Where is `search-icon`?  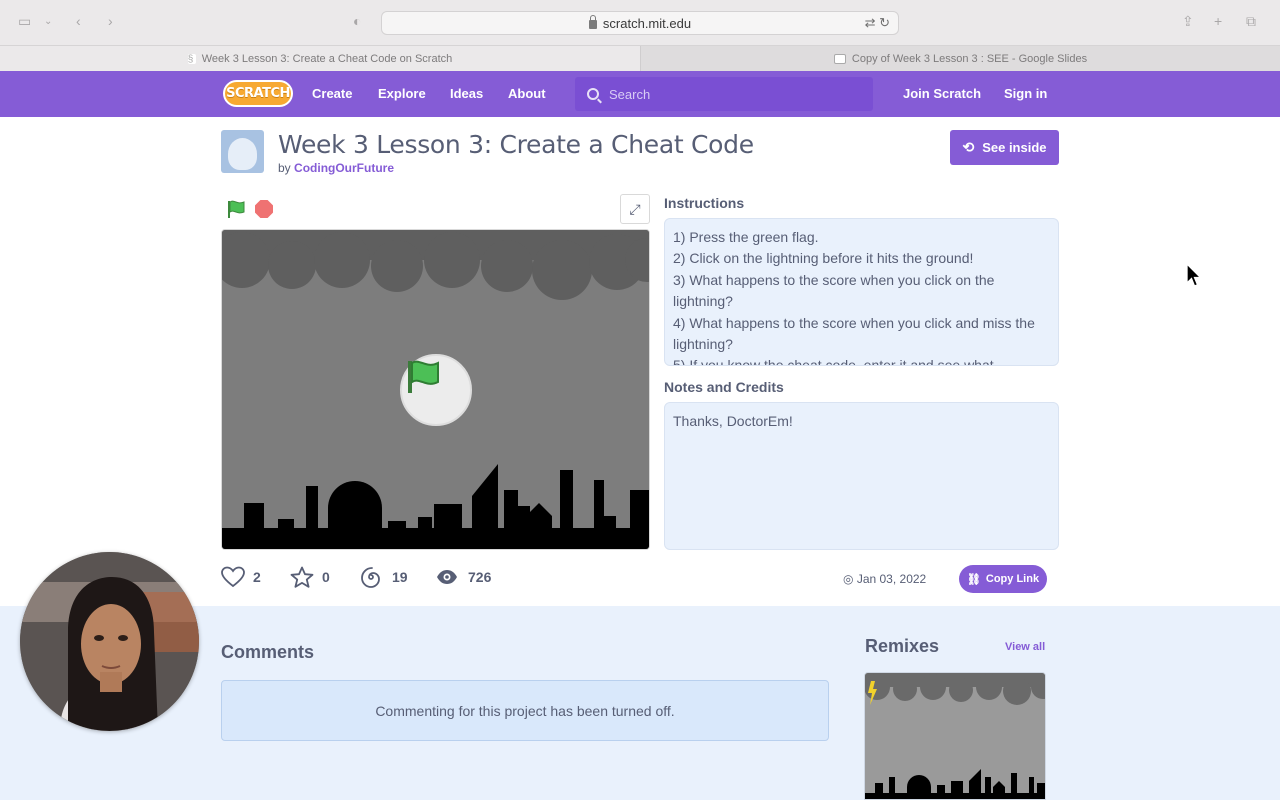 search-icon is located at coordinates (593, 94).